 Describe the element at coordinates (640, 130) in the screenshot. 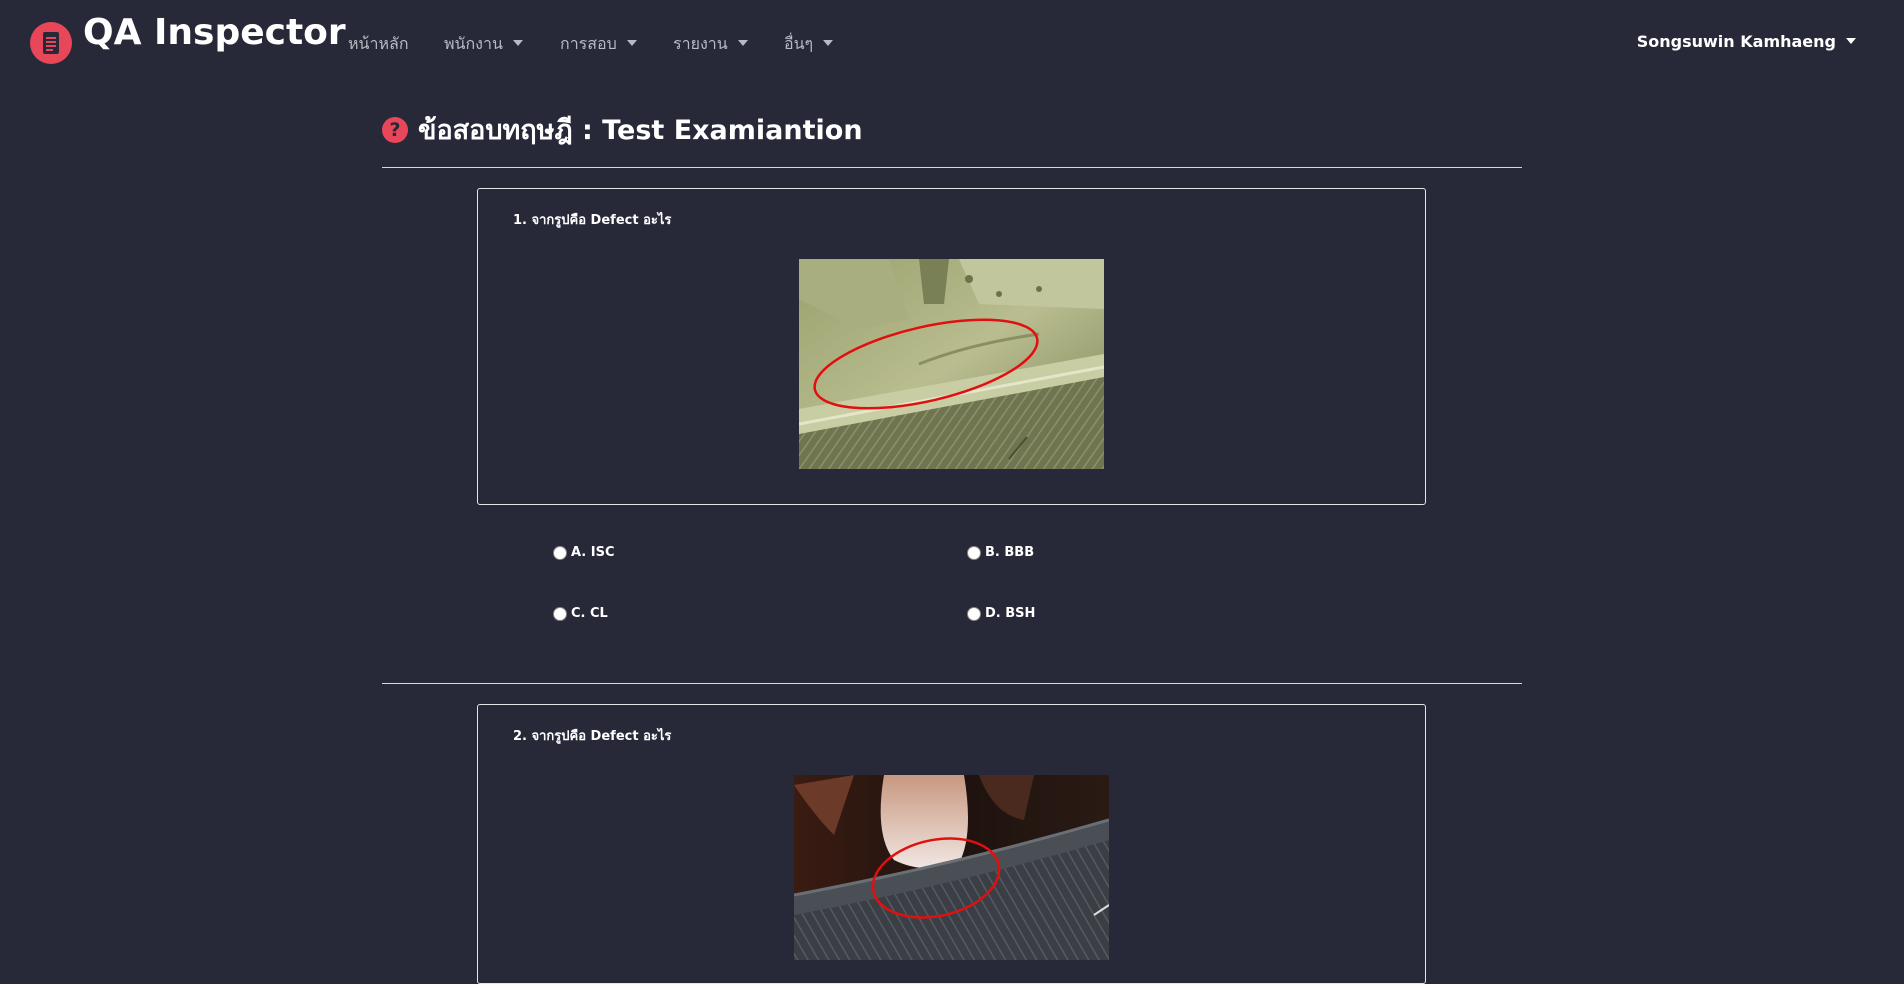

I see `page-title-text: ข้อสอบทฤษฎี : Test Examiantion` at that location.